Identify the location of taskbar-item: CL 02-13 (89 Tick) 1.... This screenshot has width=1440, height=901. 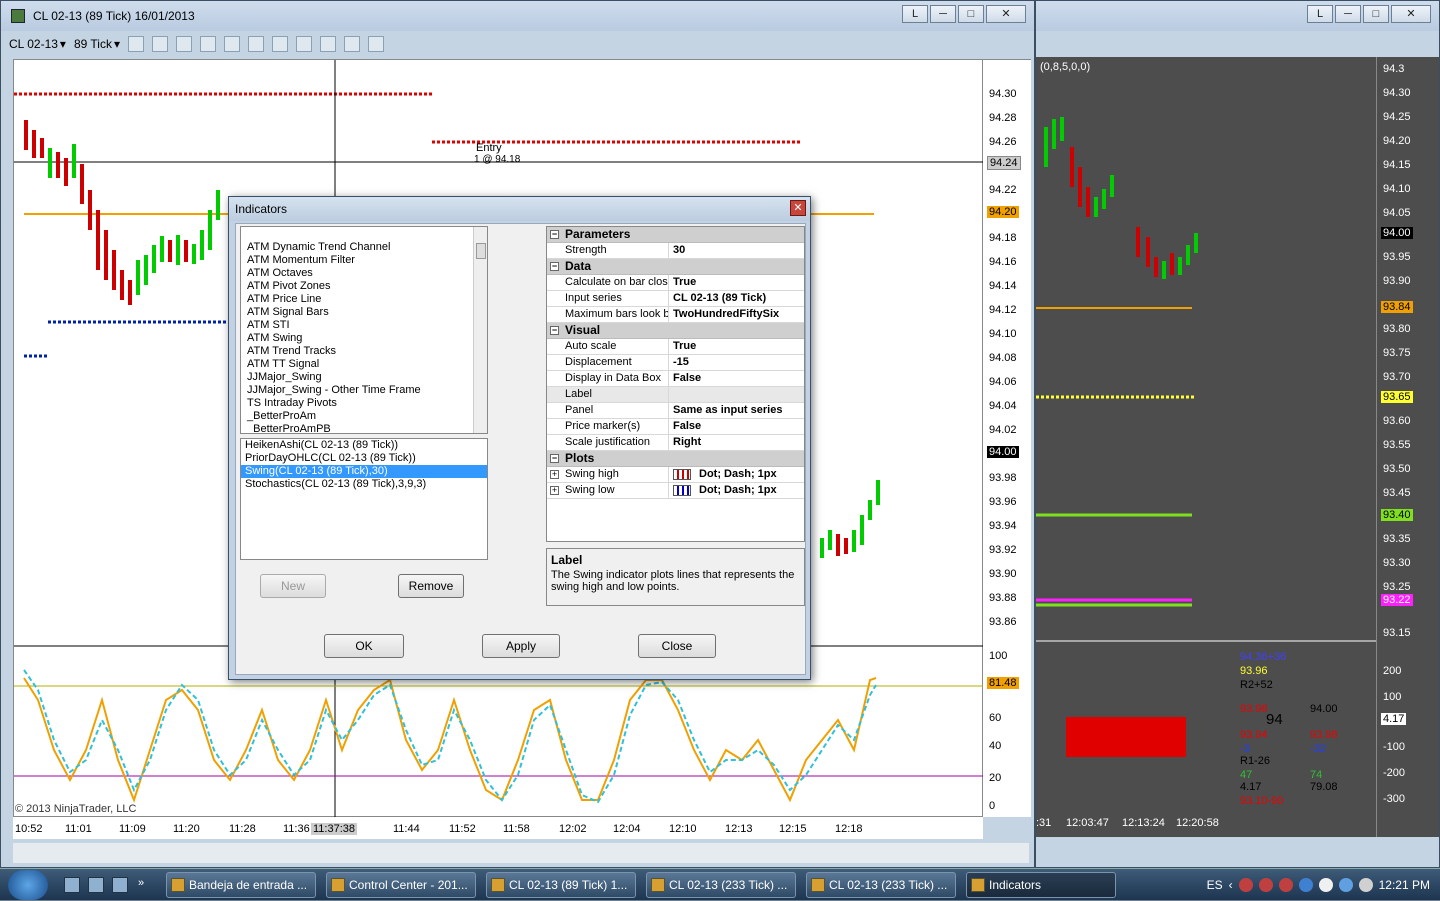
(561, 885).